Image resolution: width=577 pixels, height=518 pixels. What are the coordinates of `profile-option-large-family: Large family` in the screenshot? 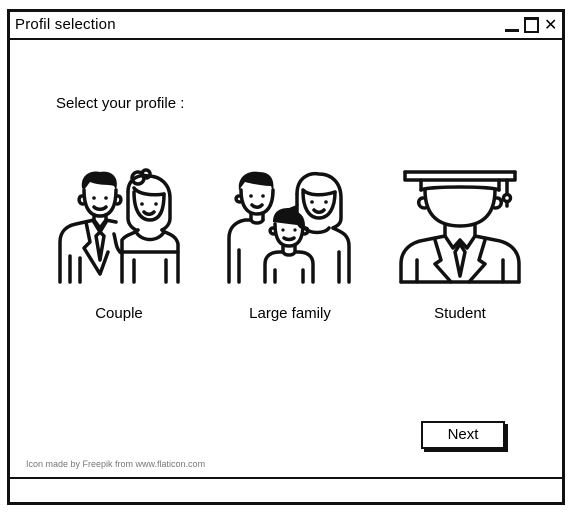 It's located at (290, 249).